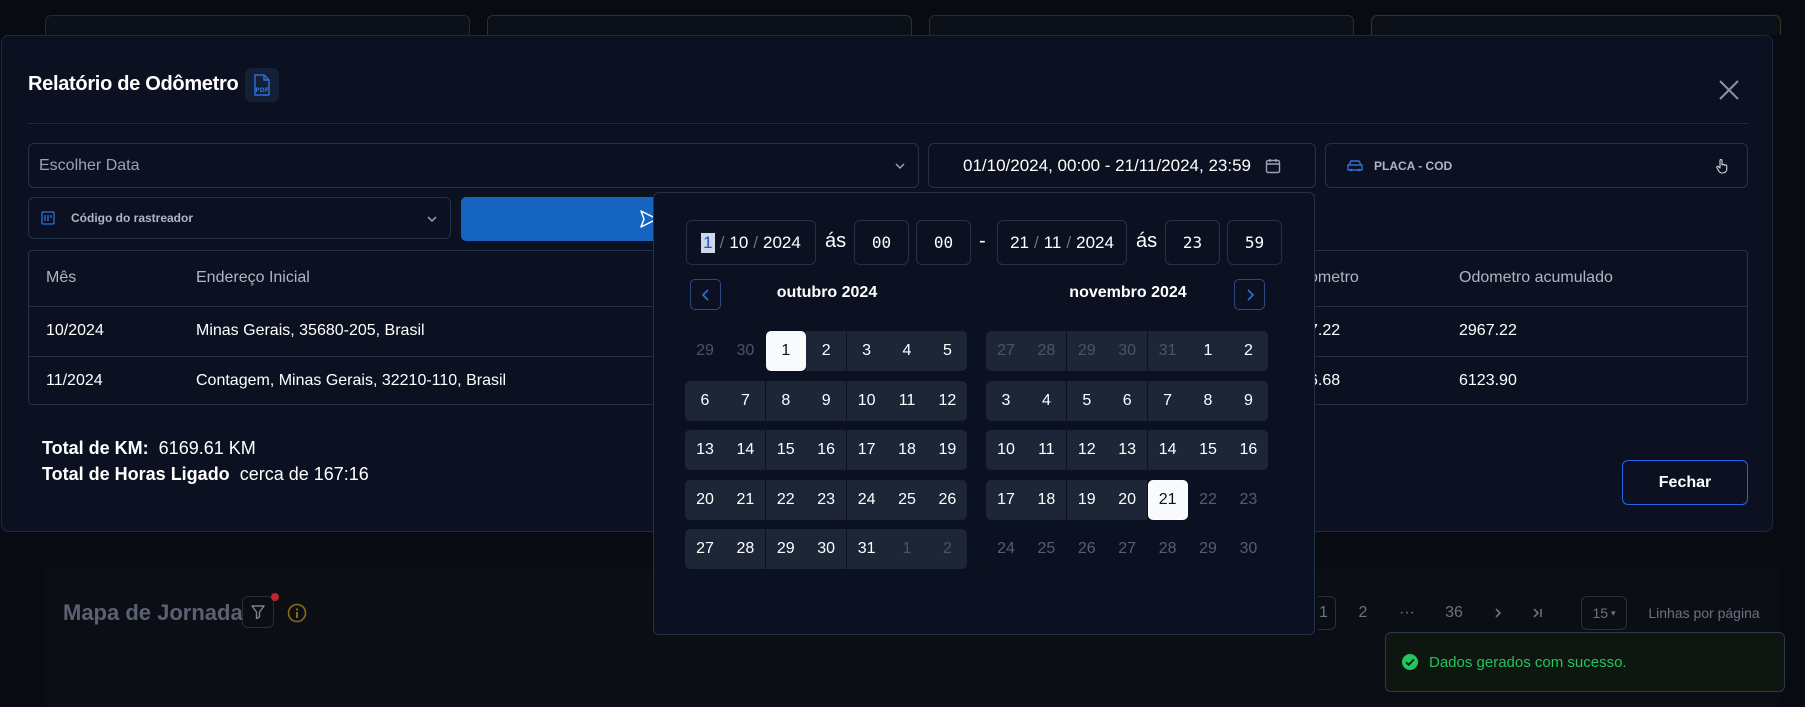 The image size is (1805, 707). I want to click on pagination-last-button, so click(1538, 613).